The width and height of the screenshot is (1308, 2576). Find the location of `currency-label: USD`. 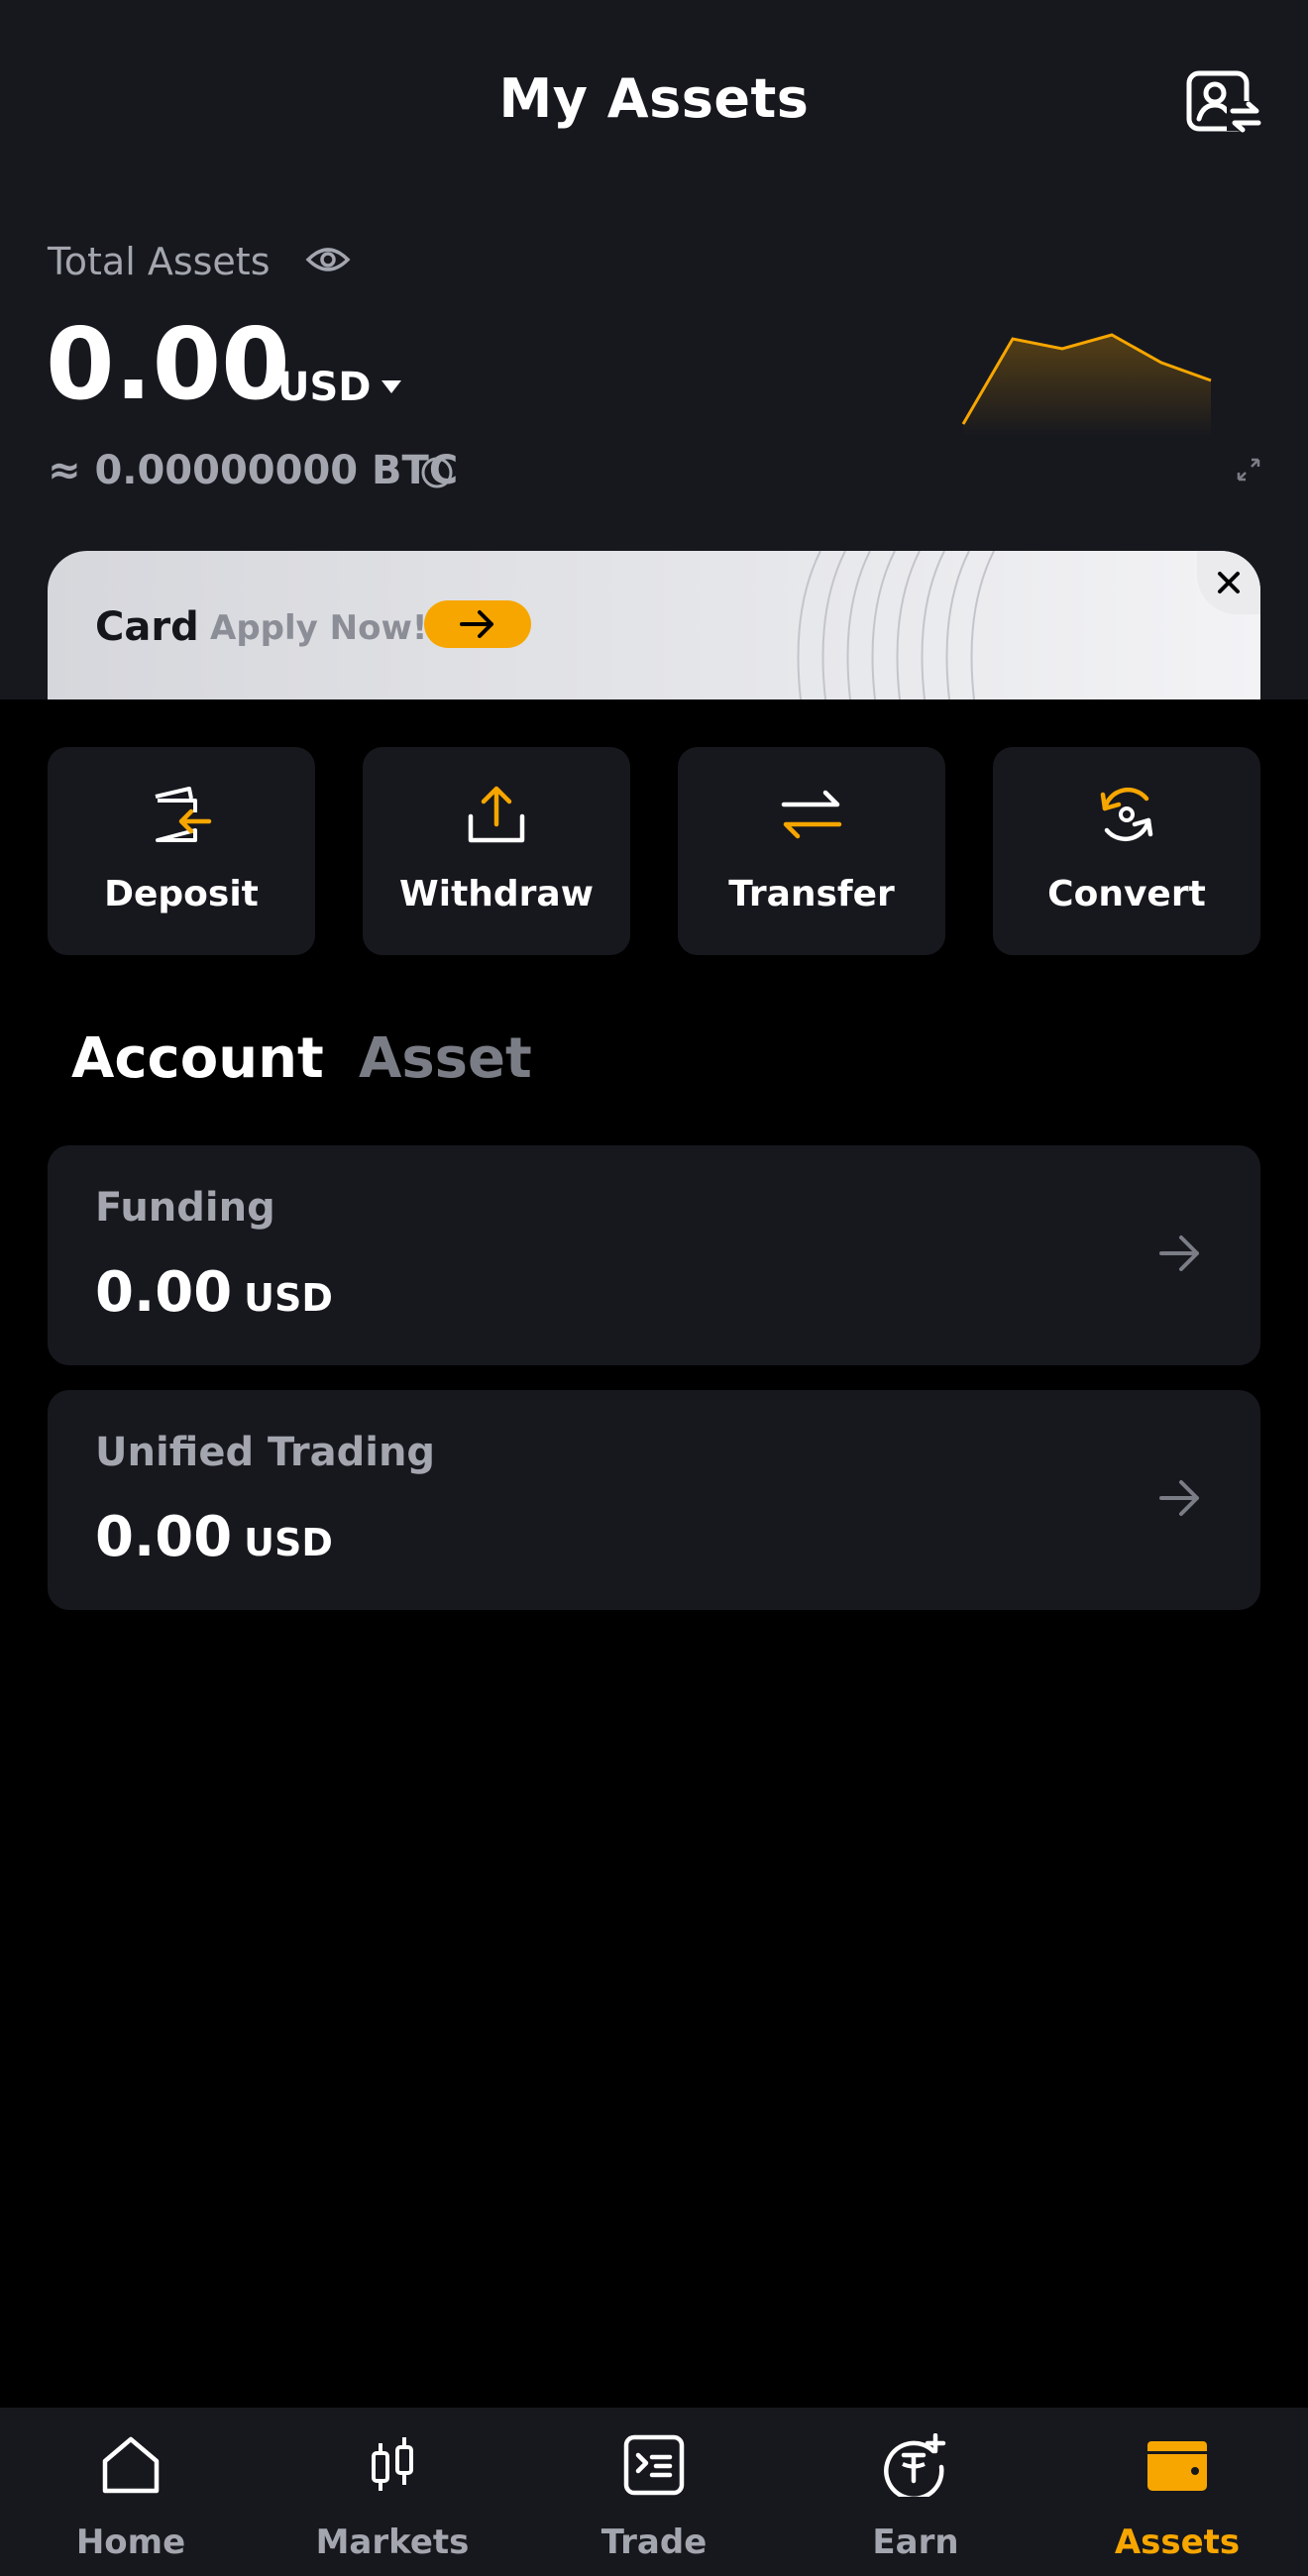

currency-label: USD is located at coordinates (324, 387).